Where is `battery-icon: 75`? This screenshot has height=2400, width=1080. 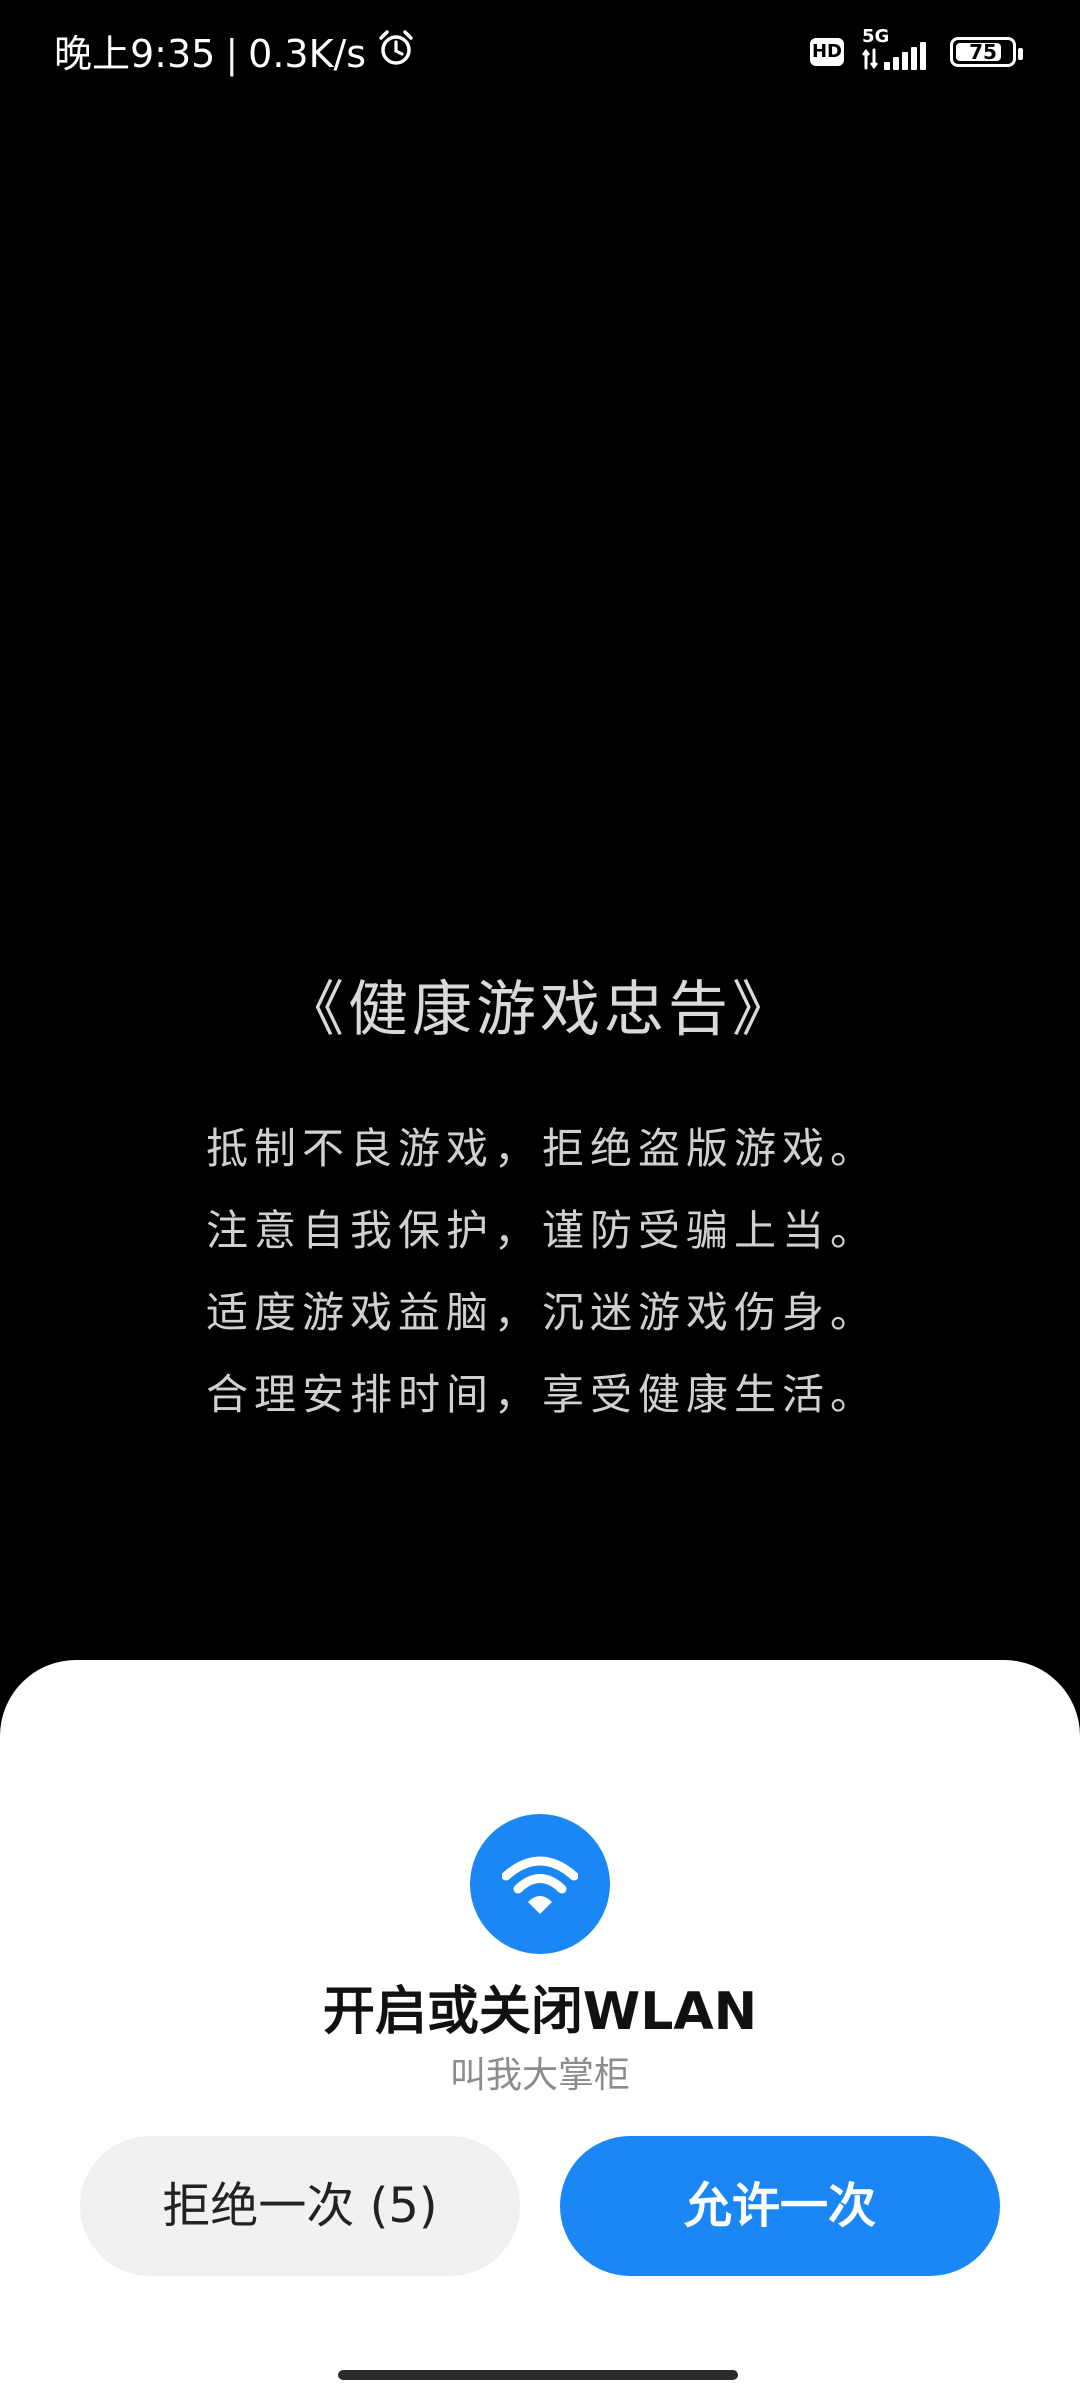
battery-icon: 75 is located at coordinates (986, 52).